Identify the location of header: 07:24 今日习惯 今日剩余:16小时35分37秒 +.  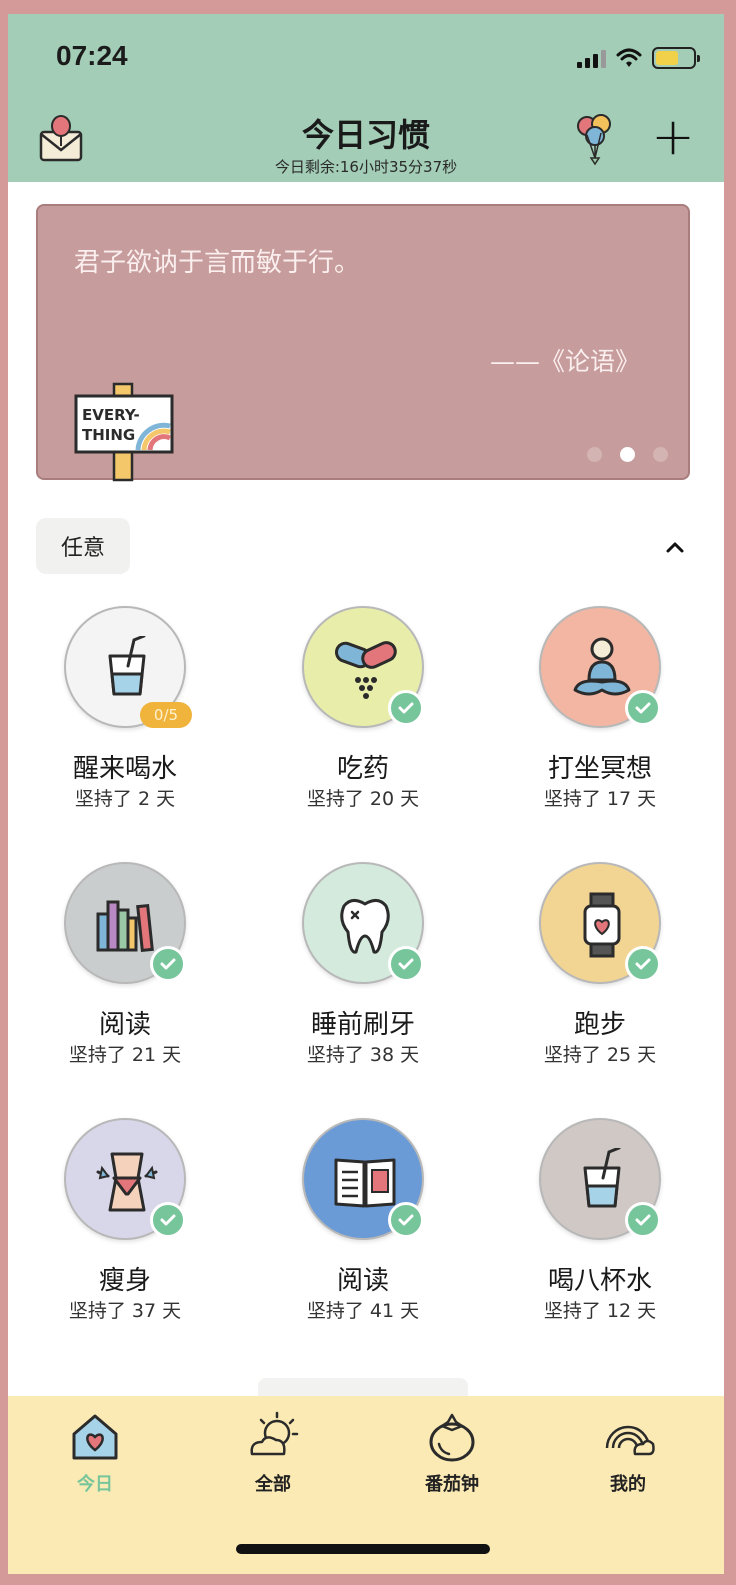
(366, 98).